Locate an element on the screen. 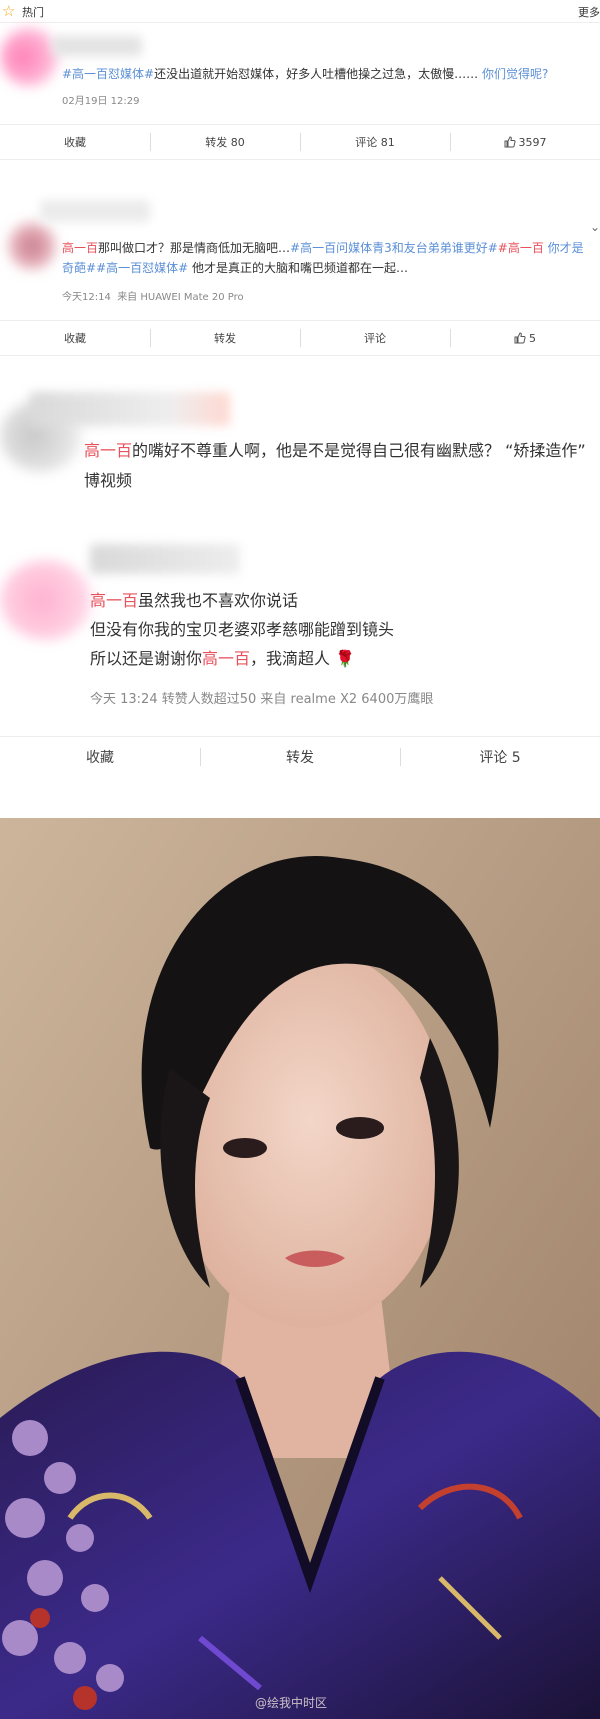 This screenshot has height=1719, width=600. like-button: 5 is located at coordinates (525, 338).